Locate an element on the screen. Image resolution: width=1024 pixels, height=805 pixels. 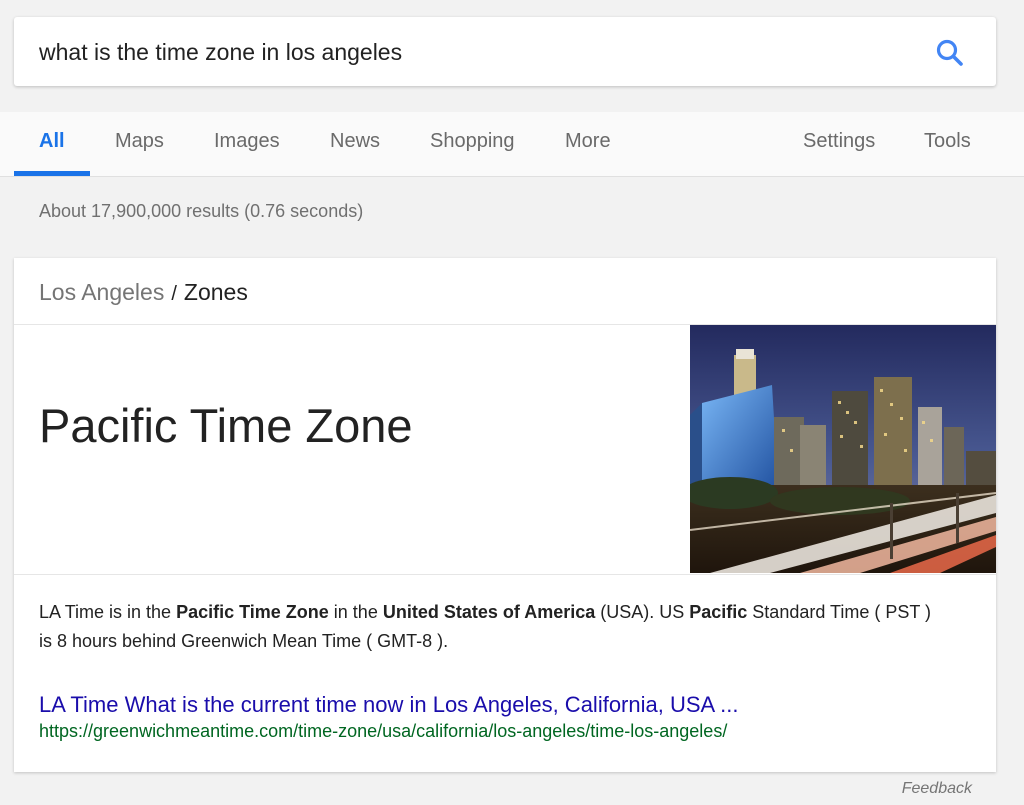
description-emphasis: Pacific Time Zone is located at coordinates (252, 612).